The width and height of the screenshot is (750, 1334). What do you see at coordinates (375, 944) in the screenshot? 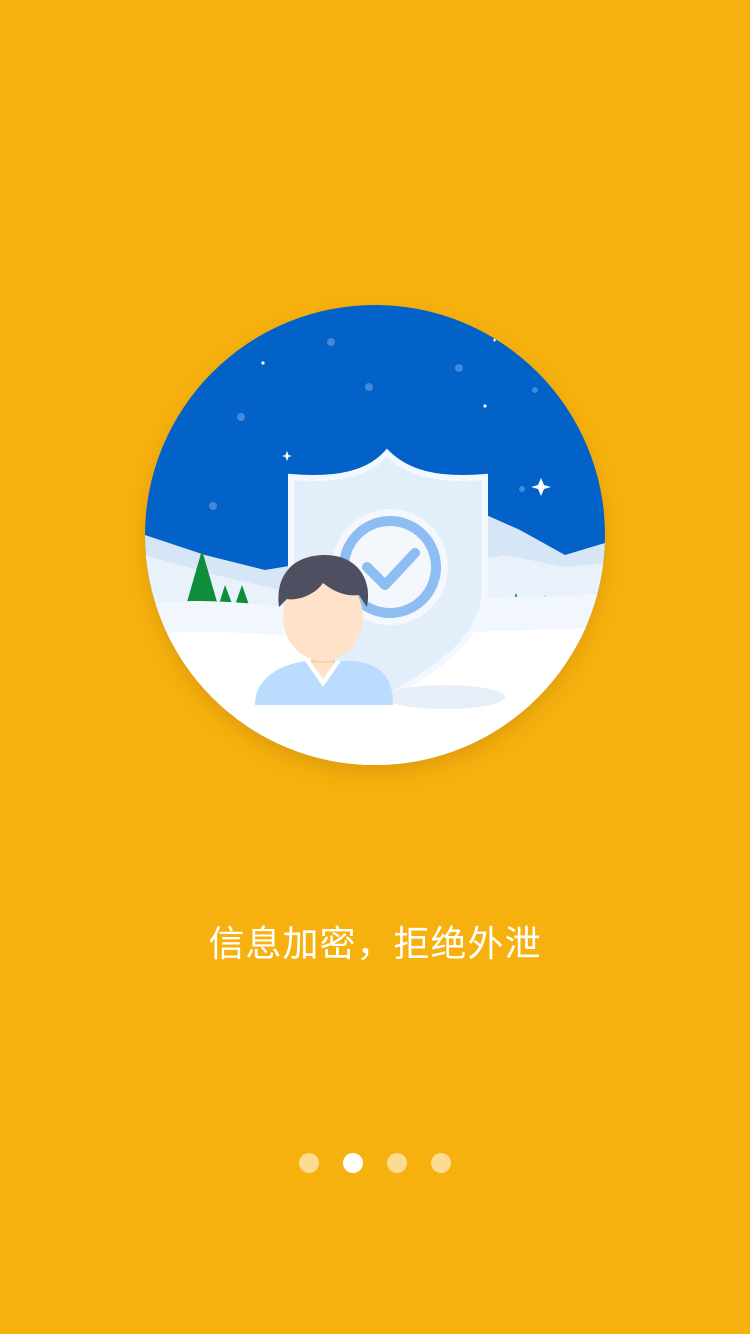
I see `onboarding-caption: 信息加密，拒绝外泄` at bounding box center [375, 944].